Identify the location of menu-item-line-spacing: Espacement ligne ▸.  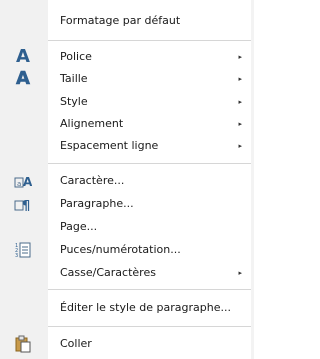
(149, 146).